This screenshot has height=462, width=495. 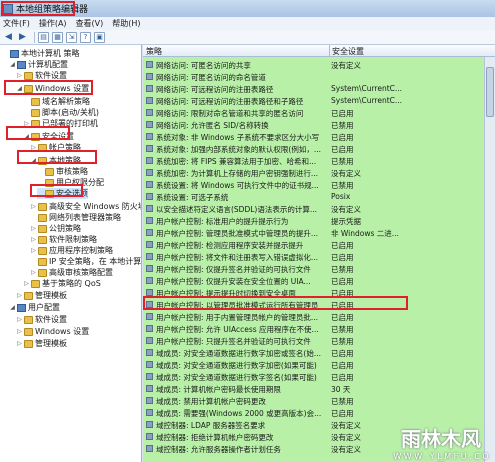 I want to click on menu-file: 文件(F), so click(x=16, y=23).